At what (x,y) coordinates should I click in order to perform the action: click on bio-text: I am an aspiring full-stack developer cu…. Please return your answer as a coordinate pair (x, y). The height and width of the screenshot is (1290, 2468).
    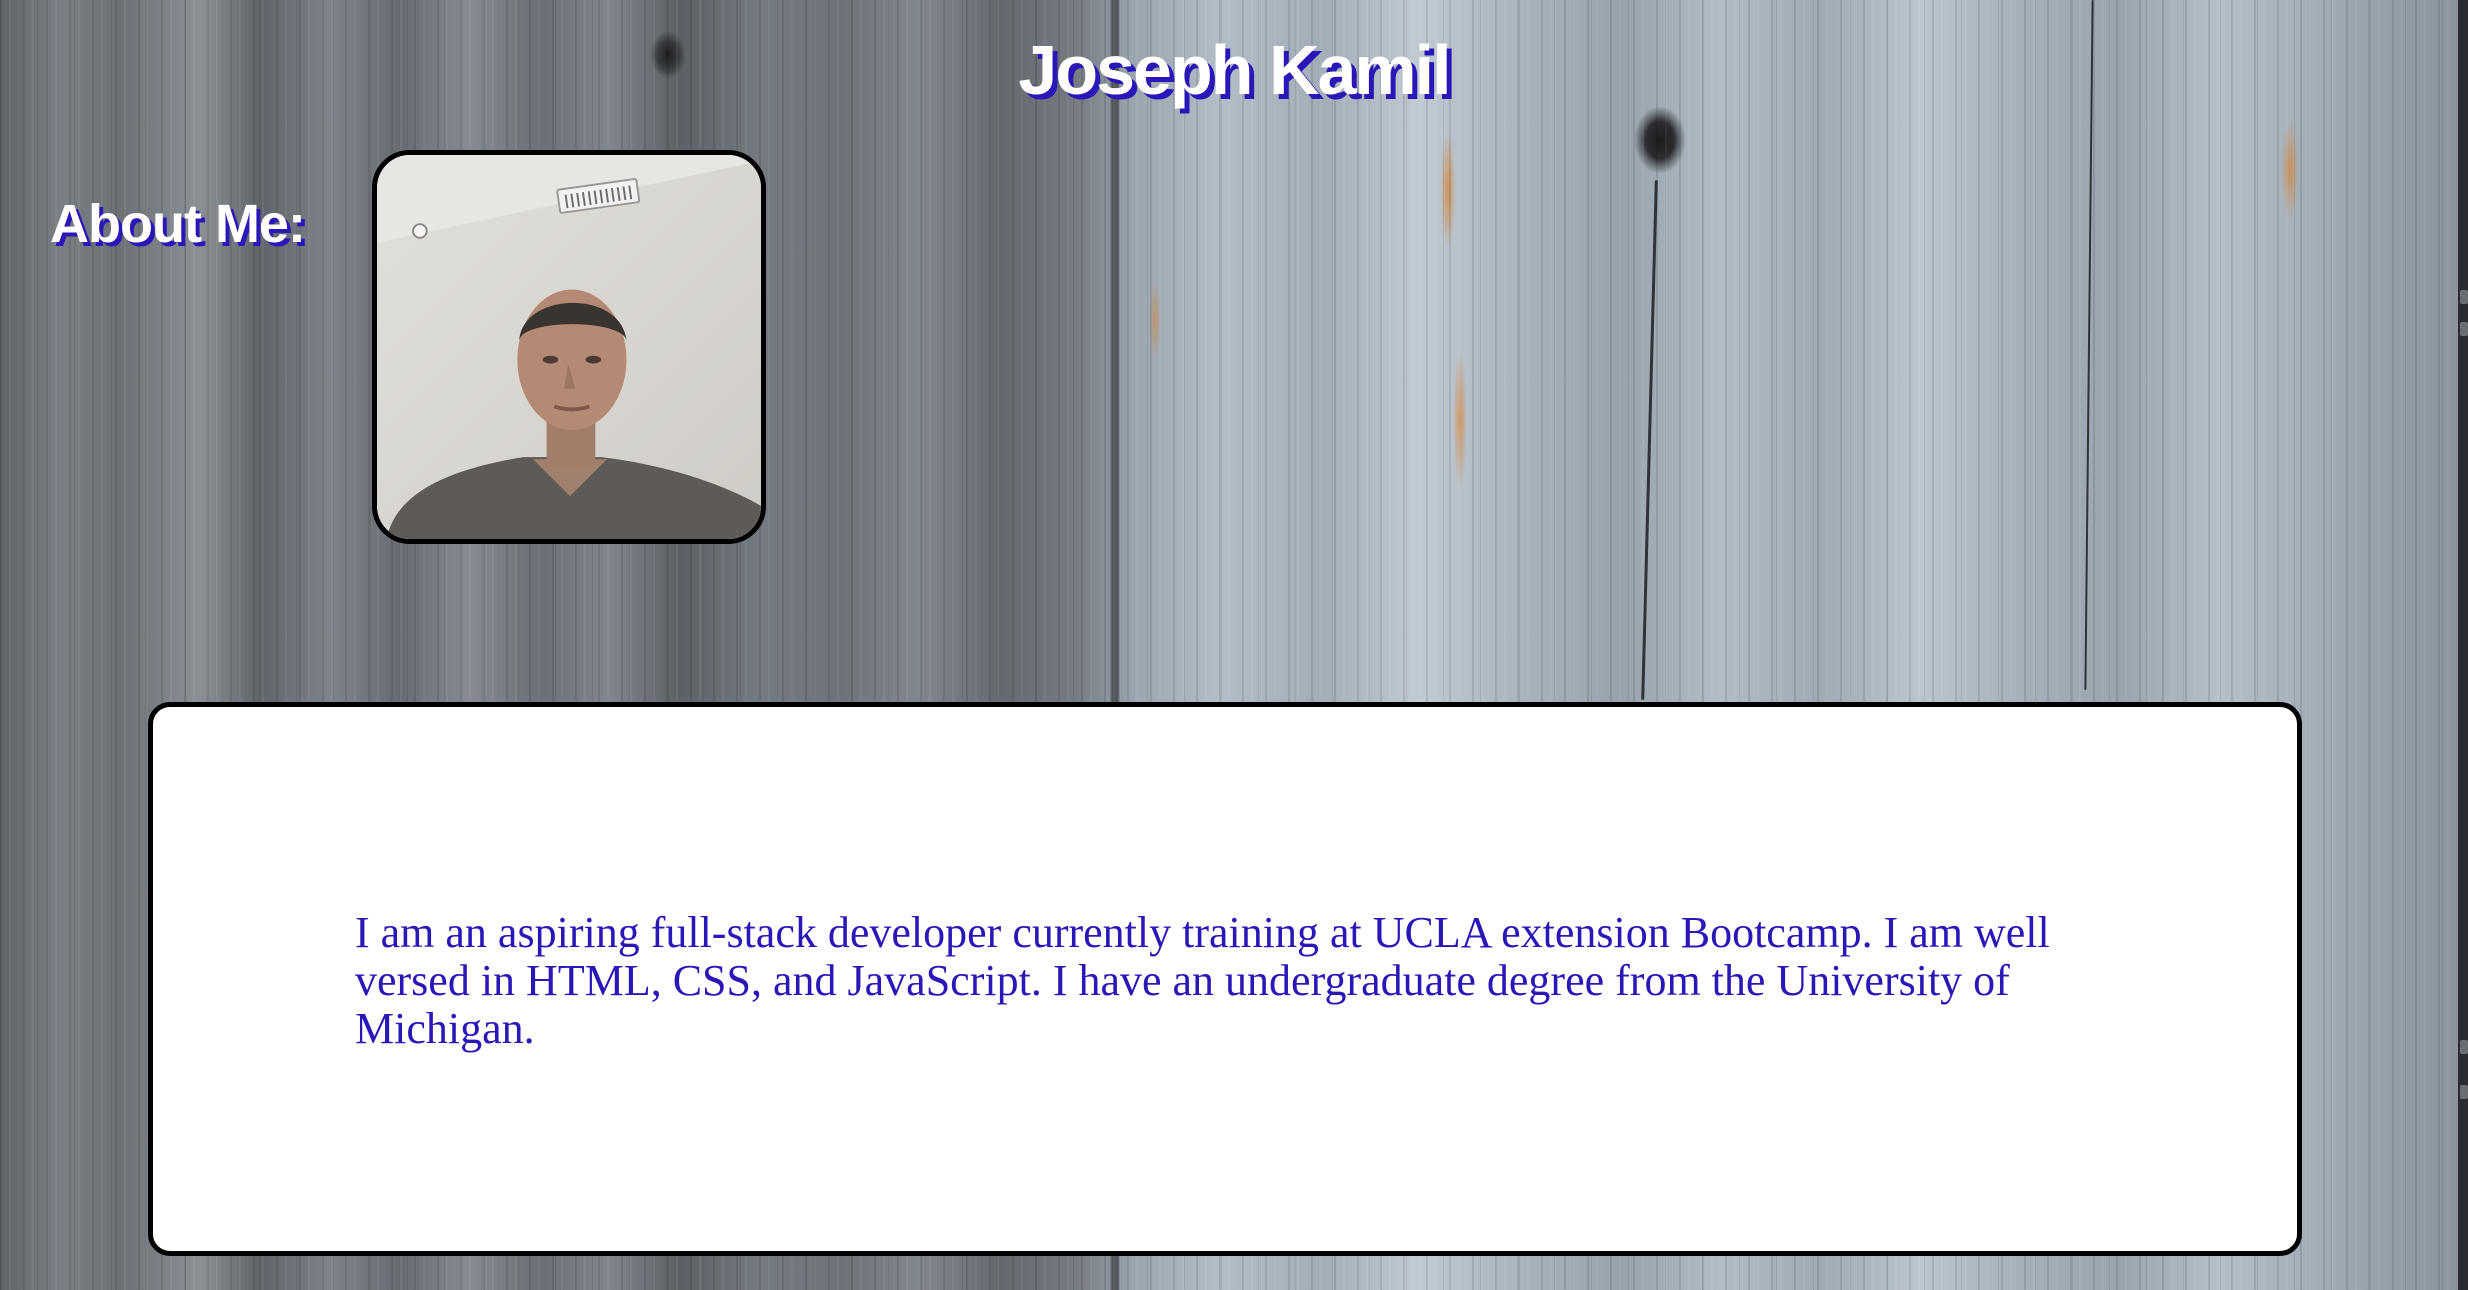
    Looking at the image, I should click on (1202, 980).